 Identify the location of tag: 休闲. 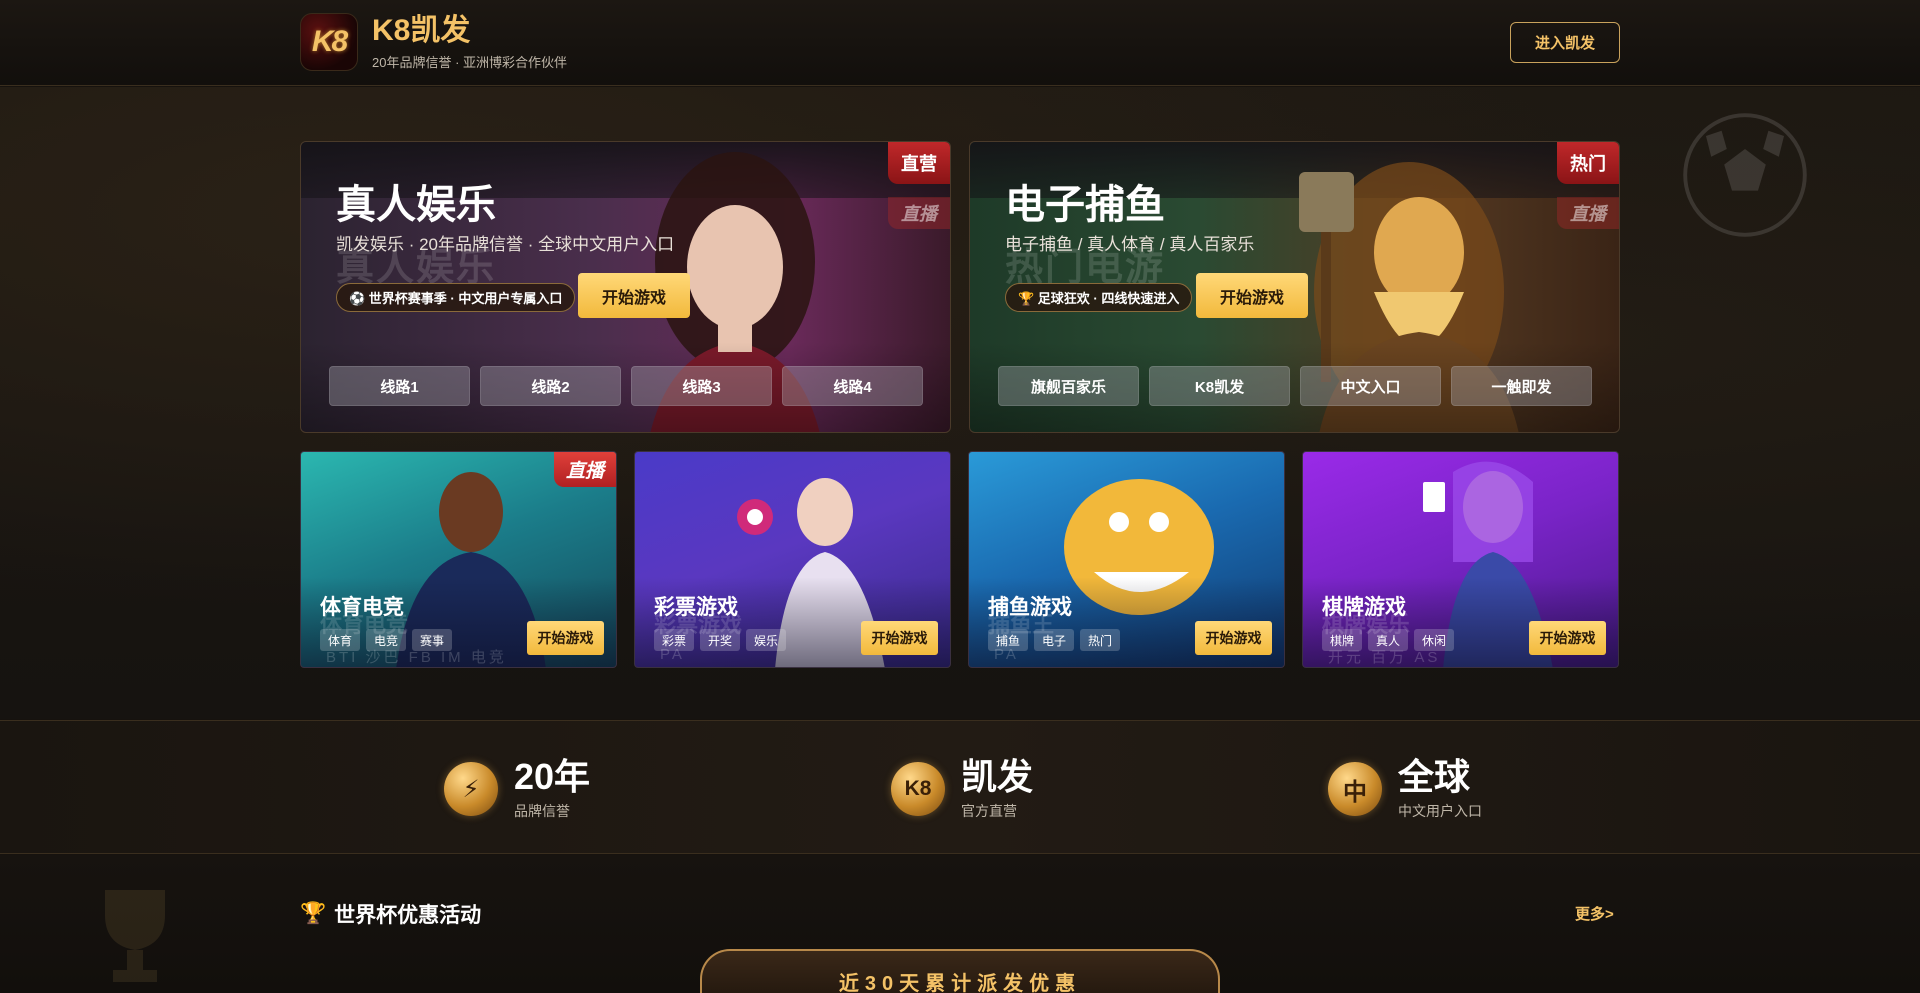
(1434, 640).